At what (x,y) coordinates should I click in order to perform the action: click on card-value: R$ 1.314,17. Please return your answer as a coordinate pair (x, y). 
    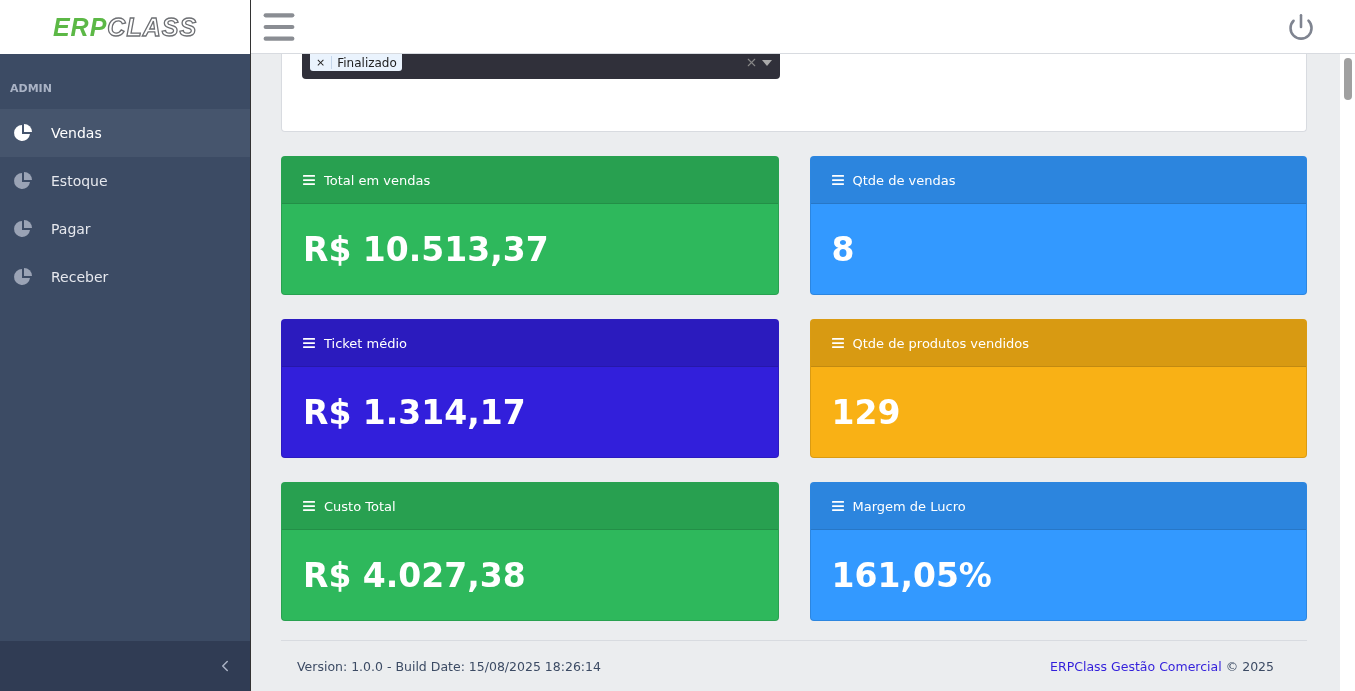
    Looking at the image, I should click on (414, 412).